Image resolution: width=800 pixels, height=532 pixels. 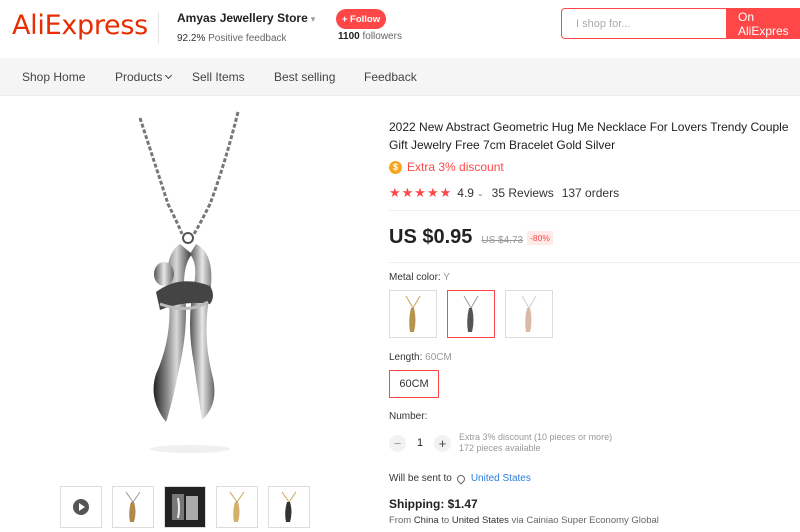 I want to click on discount-badge: -80%, so click(x=540, y=238).